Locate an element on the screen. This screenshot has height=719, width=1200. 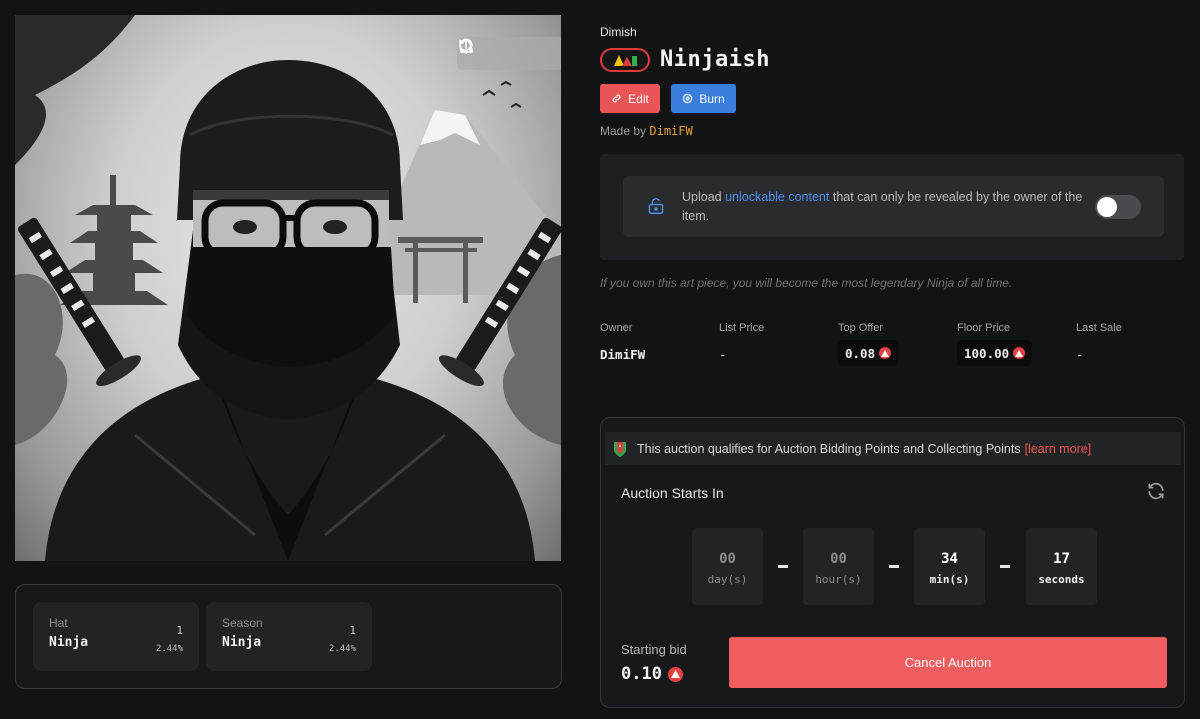
countdown-value: 17 is located at coordinates (1061, 559).